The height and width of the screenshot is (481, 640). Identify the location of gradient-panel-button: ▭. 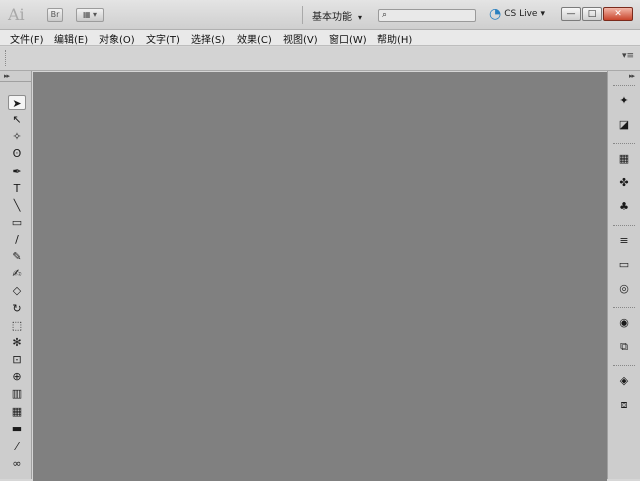
(624, 265).